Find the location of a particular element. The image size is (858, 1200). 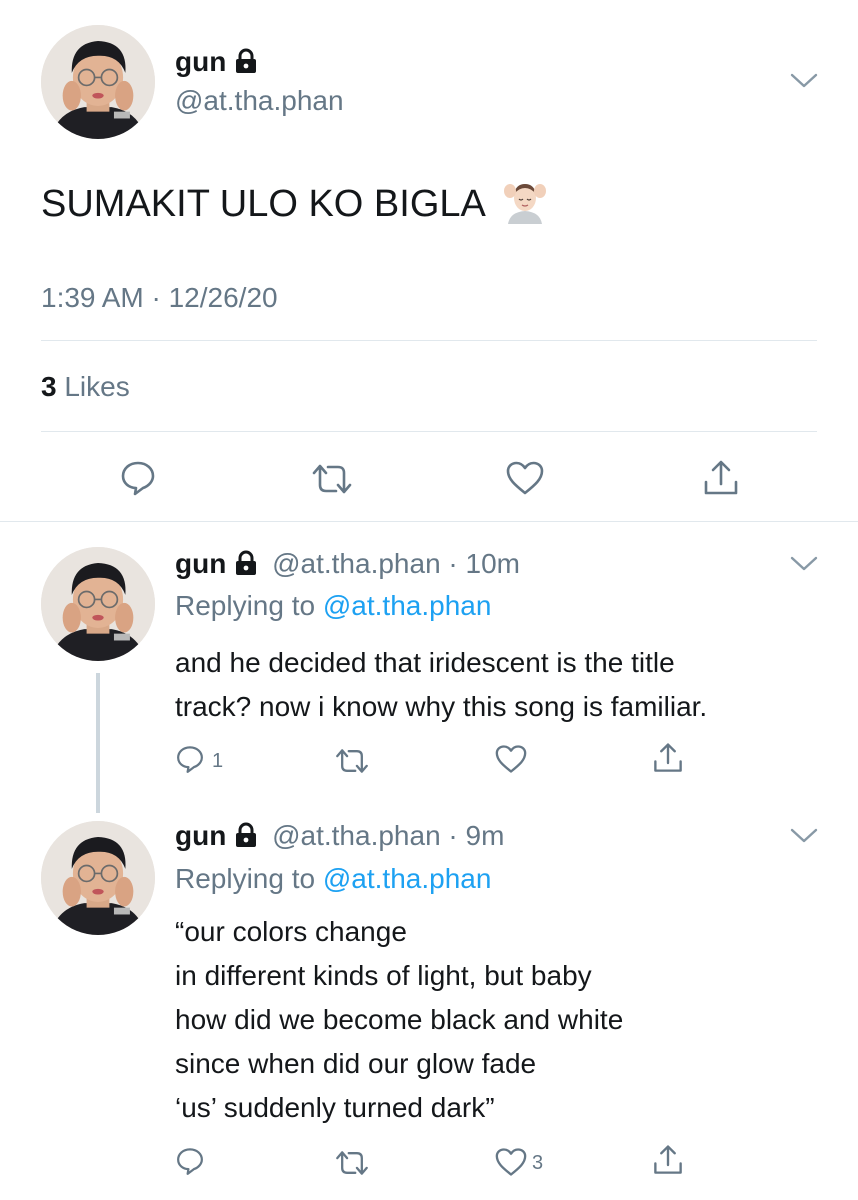

reply-count: 1 is located at coordinates (218, 761).